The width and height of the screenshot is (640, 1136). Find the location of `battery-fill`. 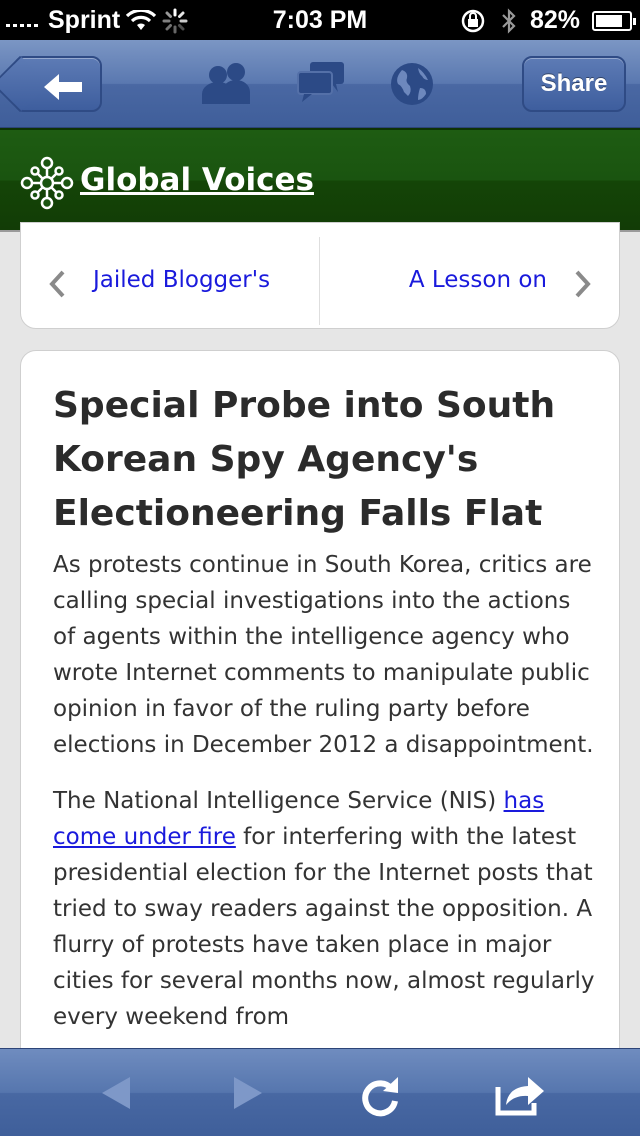

battery-fill is located at coordinates (609, 20).